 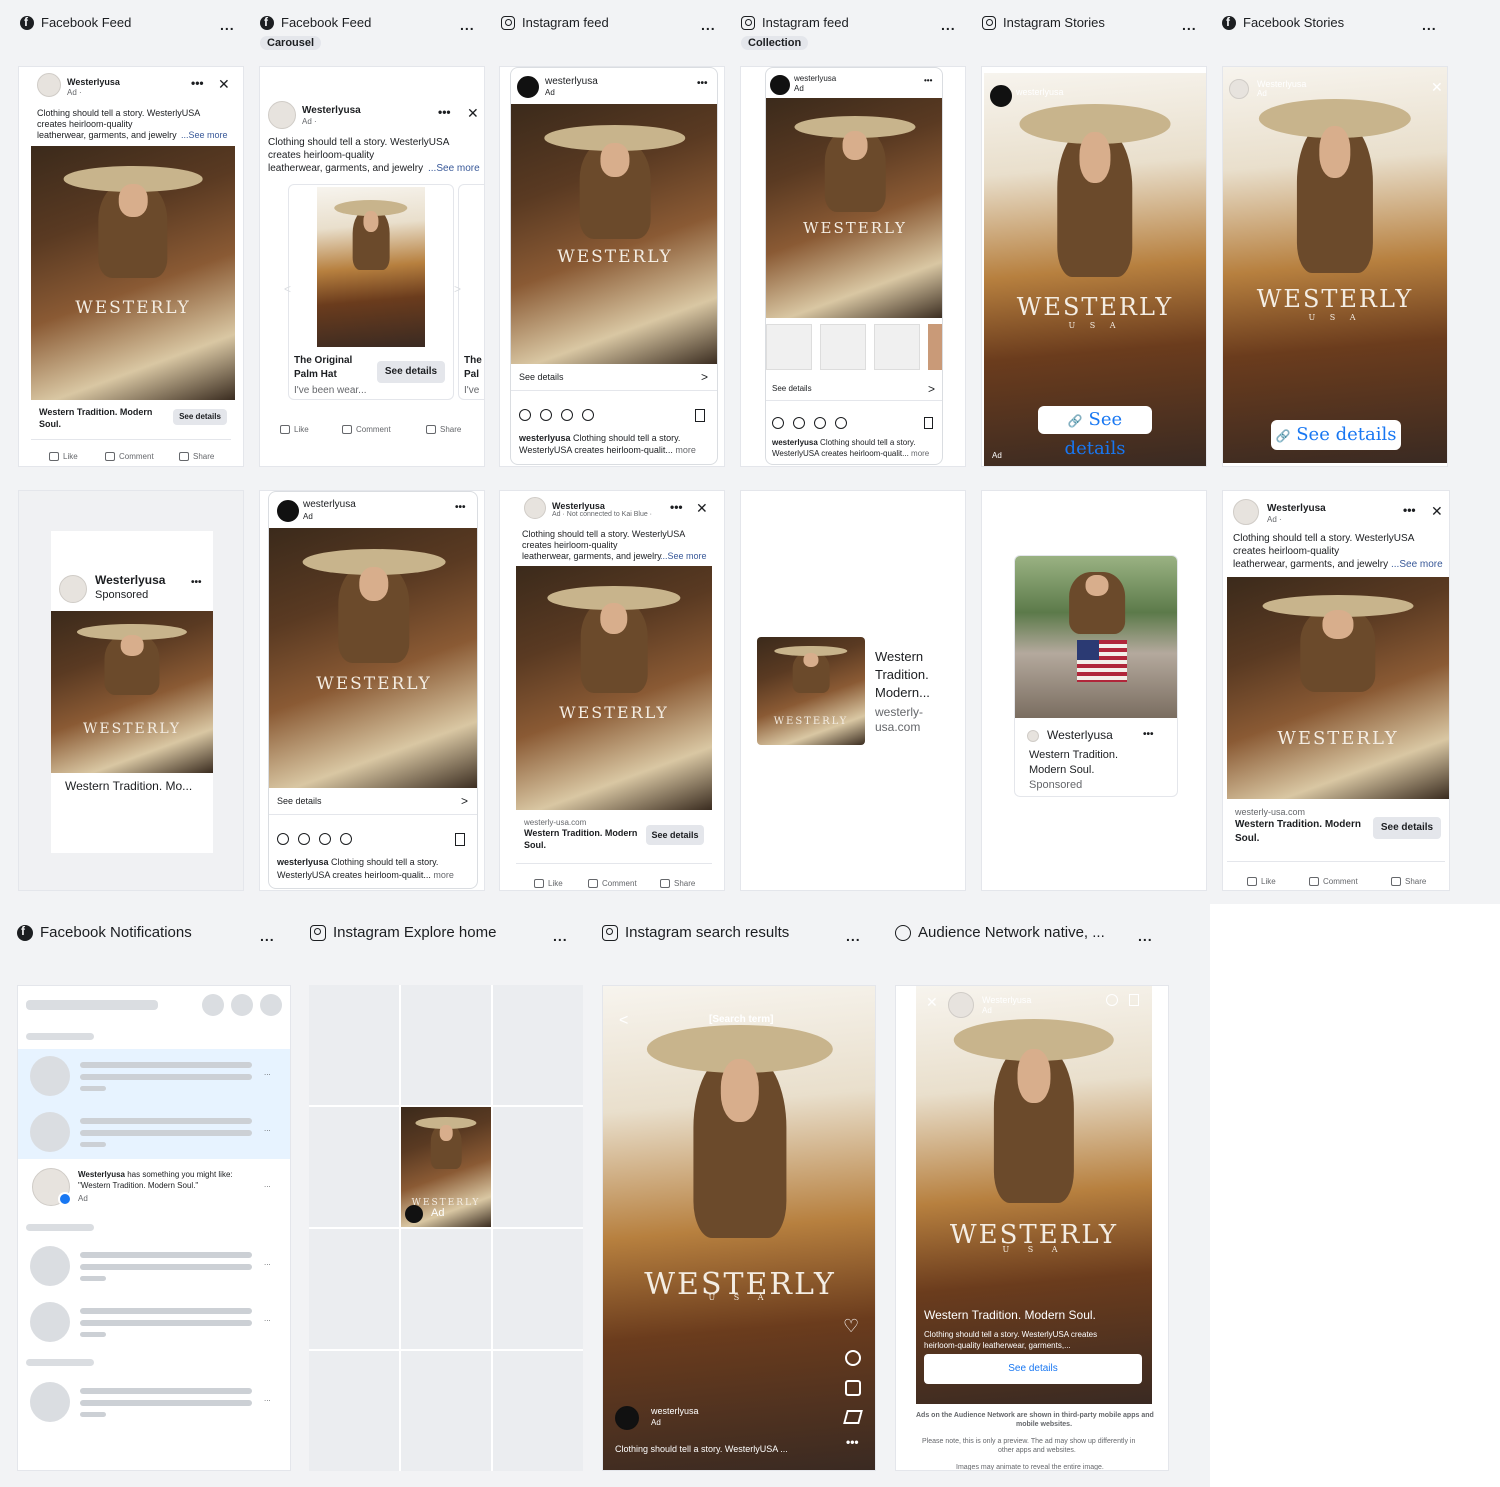 I want to click on info-icon, so click(x=1112, y=1000).